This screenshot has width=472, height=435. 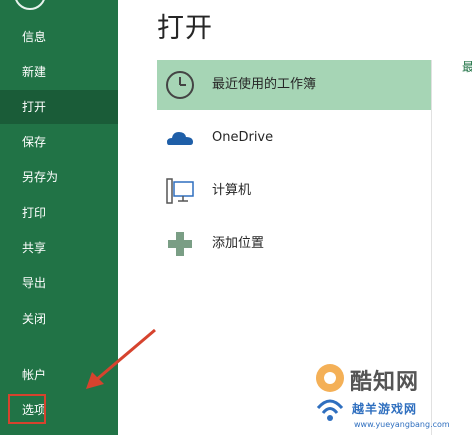 I want to click on watermark-site: 越羊游戏网, so click(x=385, y=409).